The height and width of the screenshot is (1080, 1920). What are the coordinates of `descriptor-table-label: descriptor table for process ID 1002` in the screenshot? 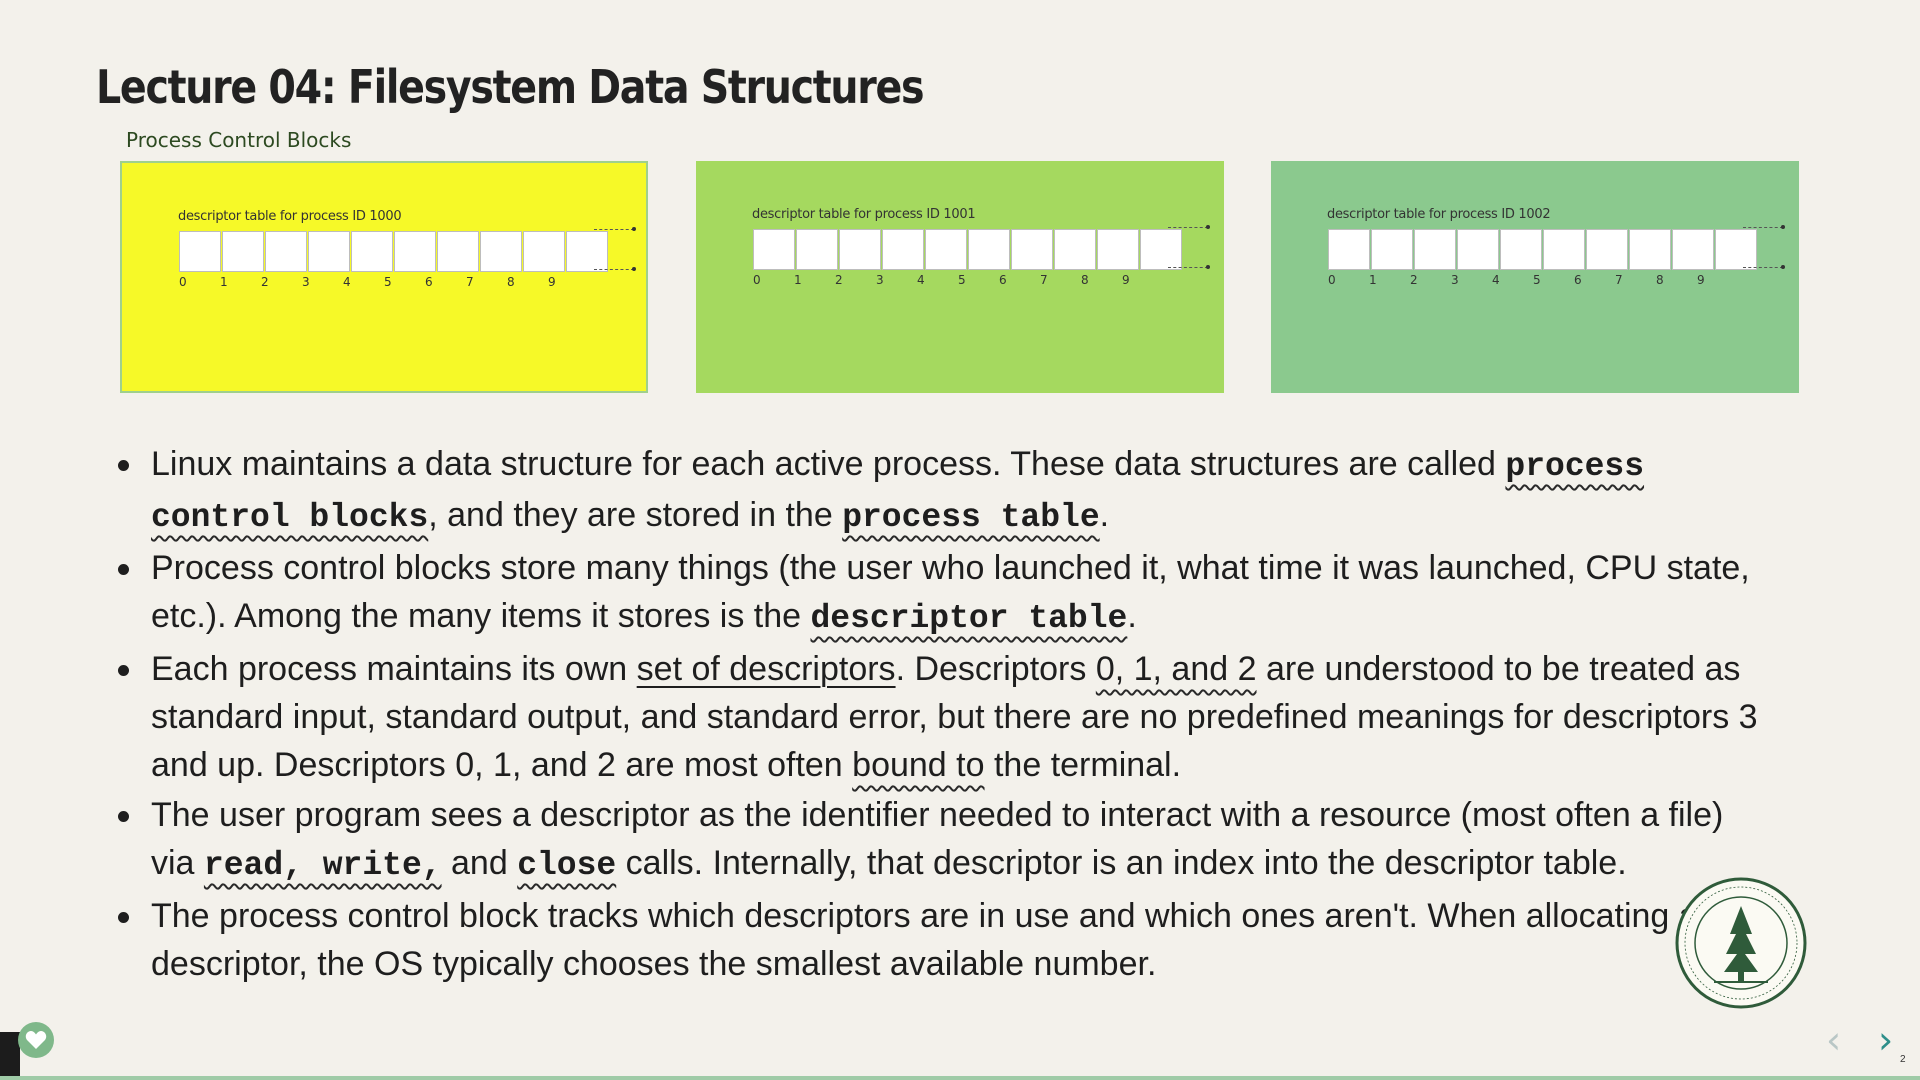 It's located at (1439, 214).